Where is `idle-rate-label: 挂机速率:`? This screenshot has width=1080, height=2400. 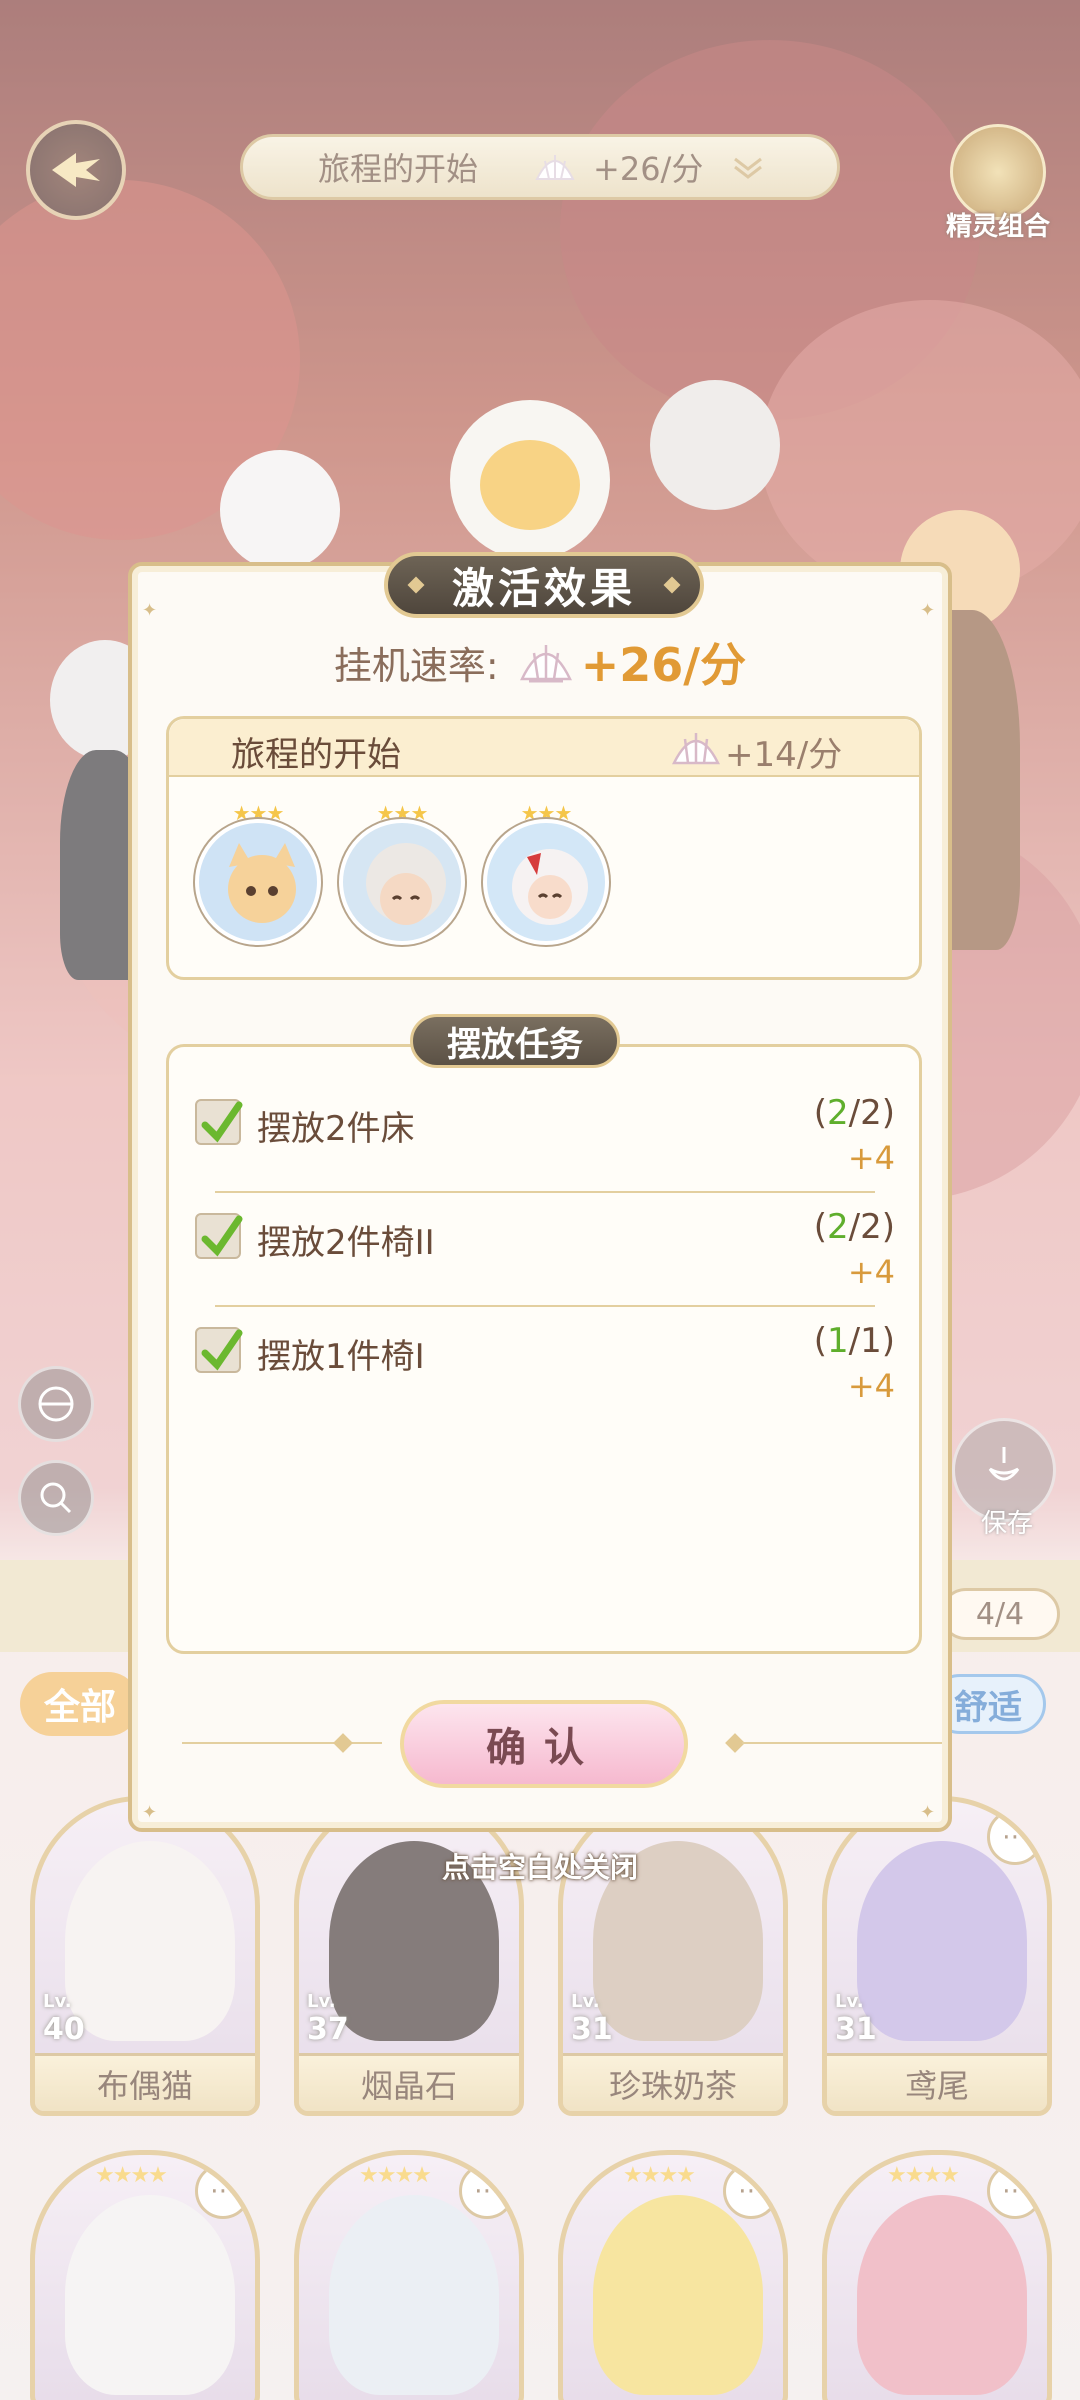
idle-rate-label: 挂机速率: is located at coordinates (416, 665).